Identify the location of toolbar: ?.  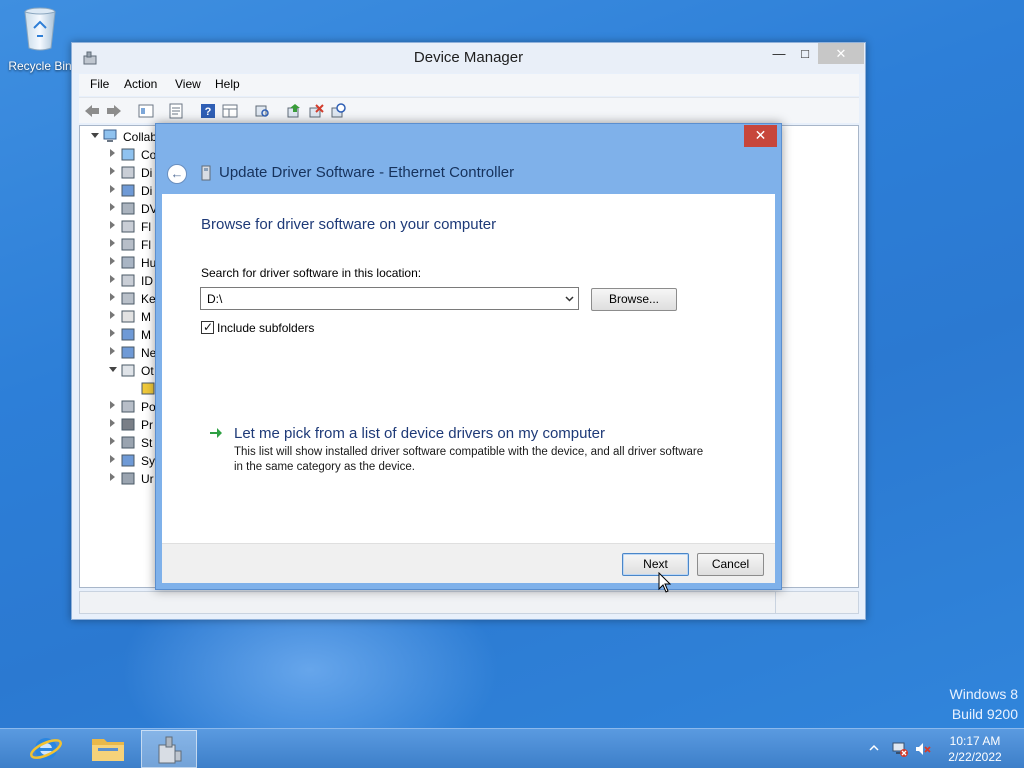
(469, 110).